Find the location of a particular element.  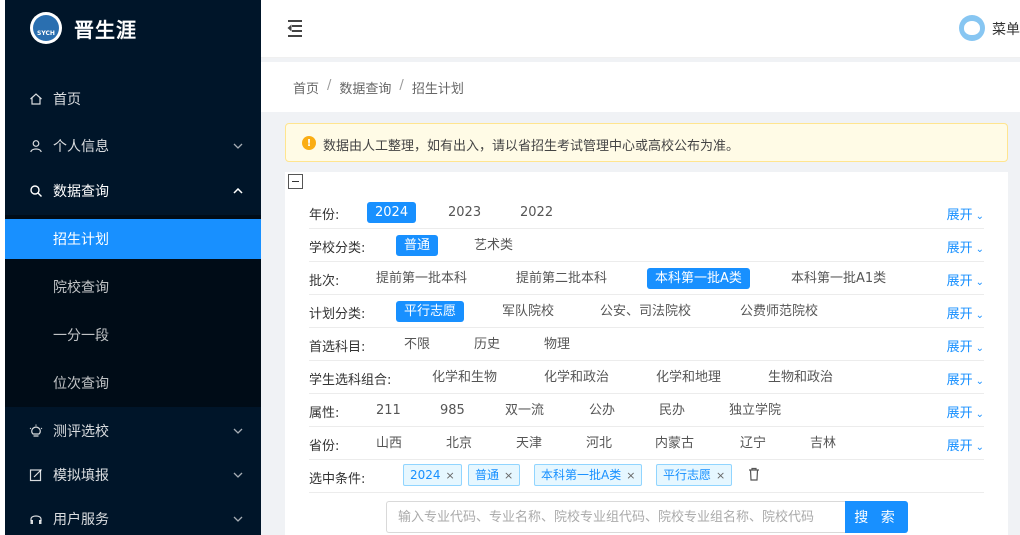

filter-row-province: 省份: 山西 北京 天津 河北 内蒙古 辽宁 吉林 展开 ⌄ is located at coordinates (646, 443).